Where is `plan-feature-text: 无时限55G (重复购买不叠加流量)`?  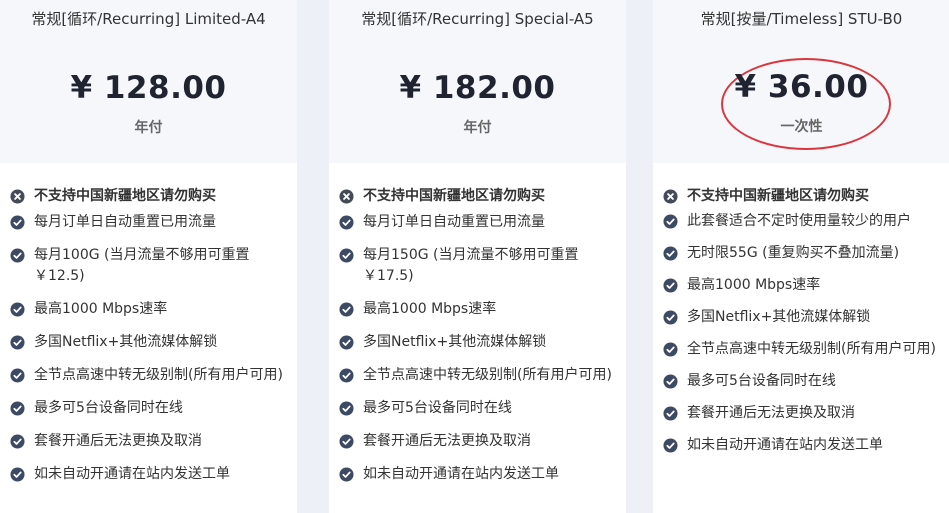
plan-feature-text: 无时限55G (重复购买不叠加流量) is located at coordinates (793, 253).